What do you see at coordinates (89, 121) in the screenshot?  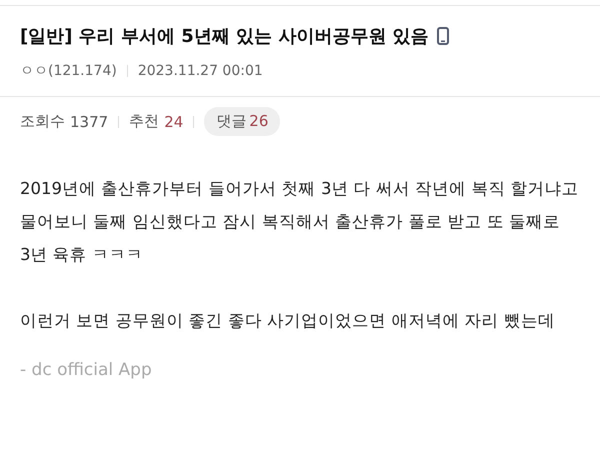 I see `views-count: 1377` at bounding box center [89, 121].